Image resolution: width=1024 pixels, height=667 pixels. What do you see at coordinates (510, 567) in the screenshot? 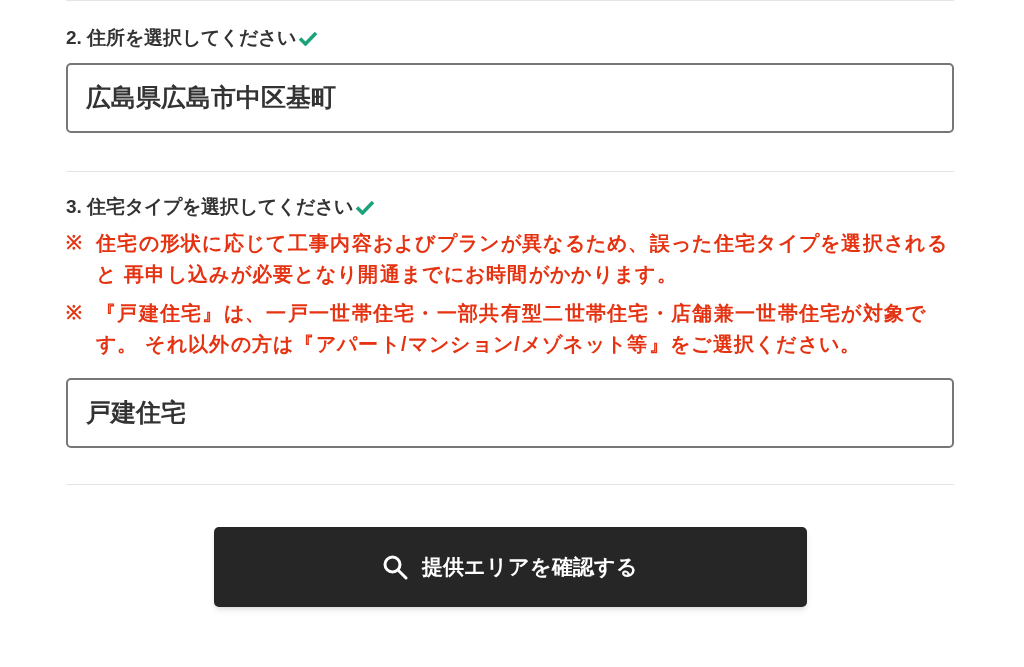
I see `check-area-button: 提供エリアを確認する` at bounding box center [510, 567].